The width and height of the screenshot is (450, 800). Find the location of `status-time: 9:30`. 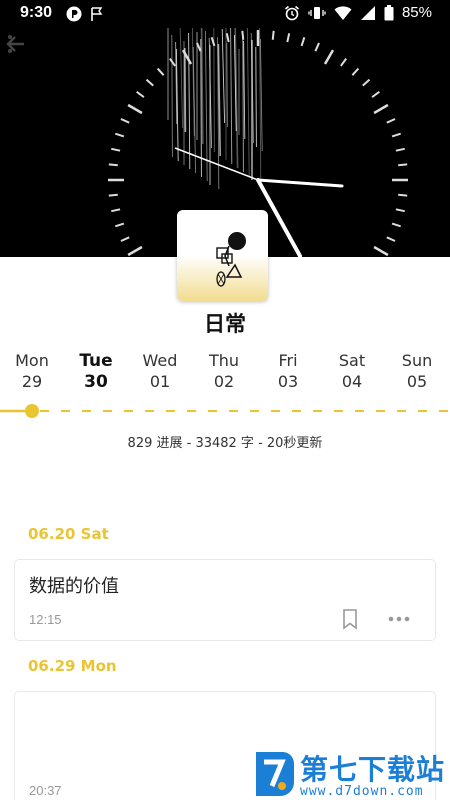

status-time: 9:30 is located at coordinates (36, 12).